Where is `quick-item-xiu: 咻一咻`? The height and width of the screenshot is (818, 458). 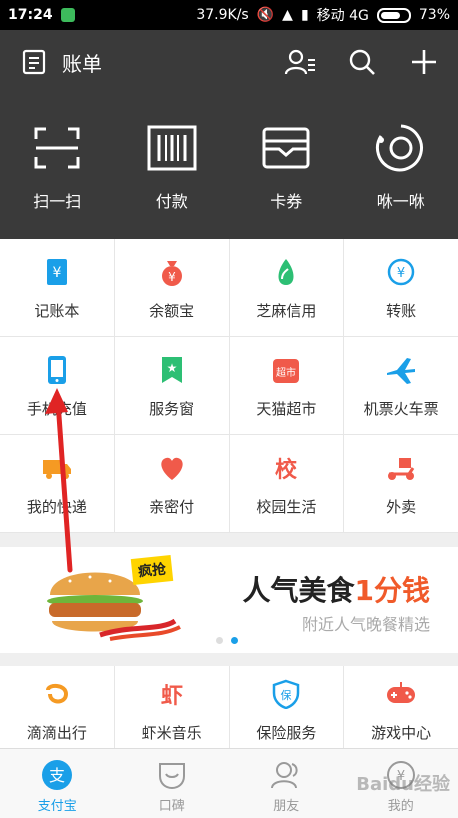 quick-item-xiu: 咻一咻 is located at coordinates (401, 166).